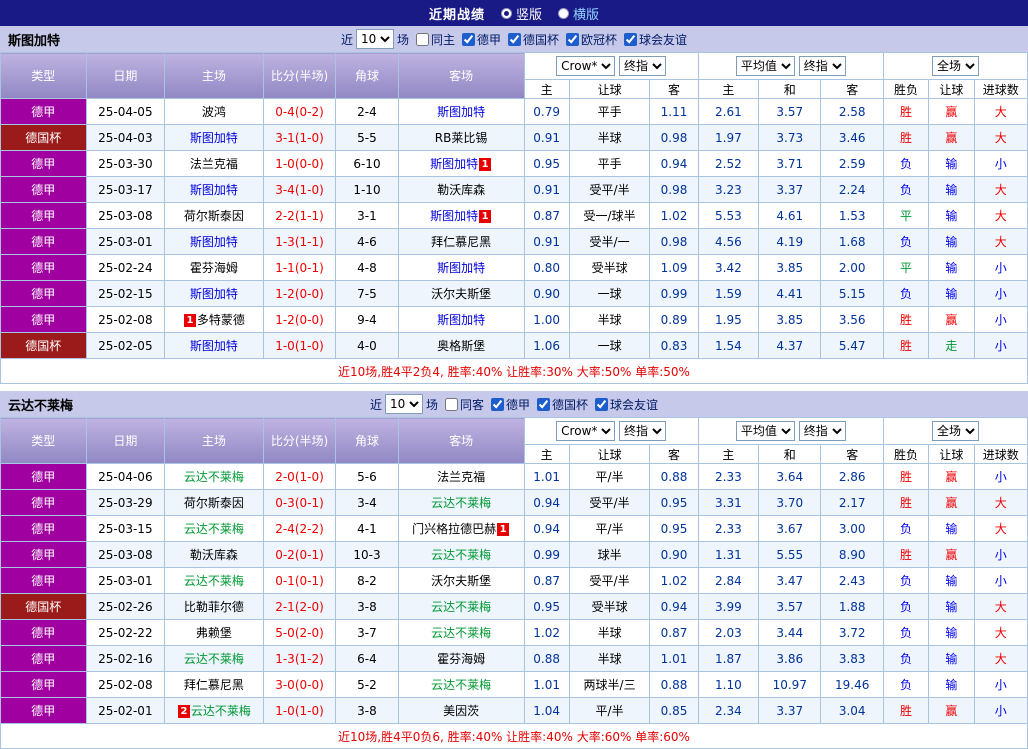  I want to click on result-group: 全场, so click(955, 431).